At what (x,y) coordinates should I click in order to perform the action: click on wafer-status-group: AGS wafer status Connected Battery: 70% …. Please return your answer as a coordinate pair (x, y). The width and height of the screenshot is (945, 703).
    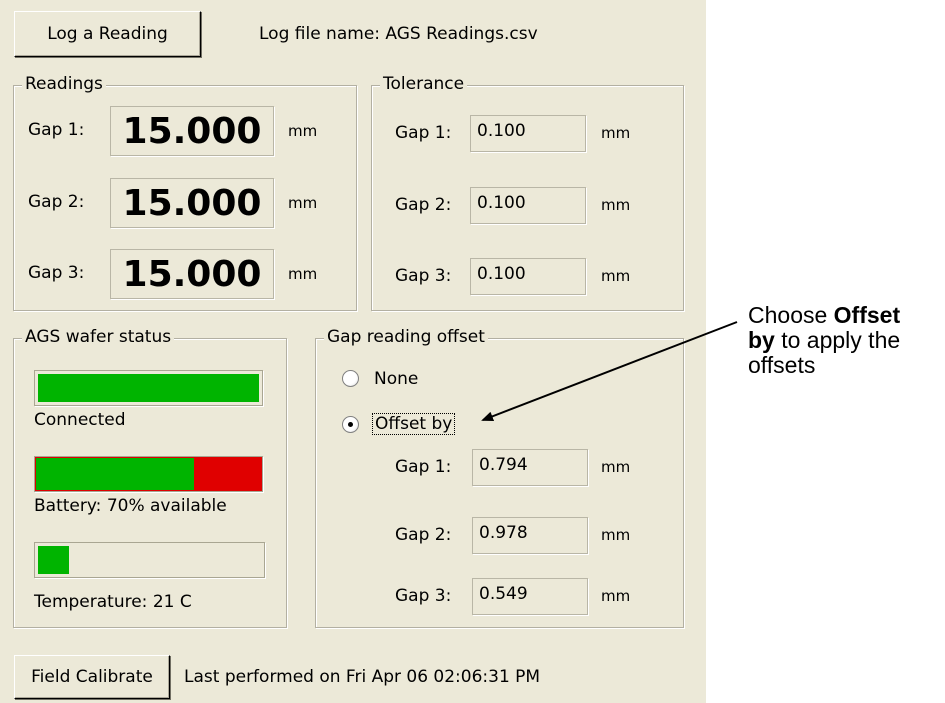
    Looking at the image, I should click on (150, 477).